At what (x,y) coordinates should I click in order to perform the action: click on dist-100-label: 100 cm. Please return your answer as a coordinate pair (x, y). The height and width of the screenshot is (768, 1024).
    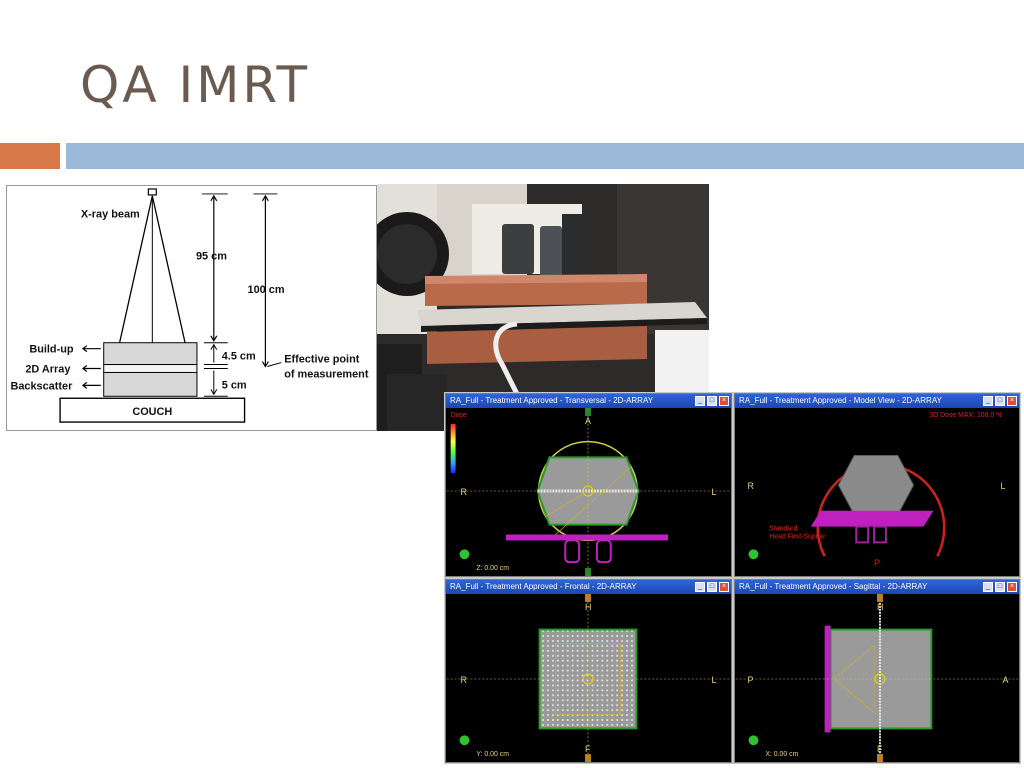
    Looking at the image, I should click on (266, 290).